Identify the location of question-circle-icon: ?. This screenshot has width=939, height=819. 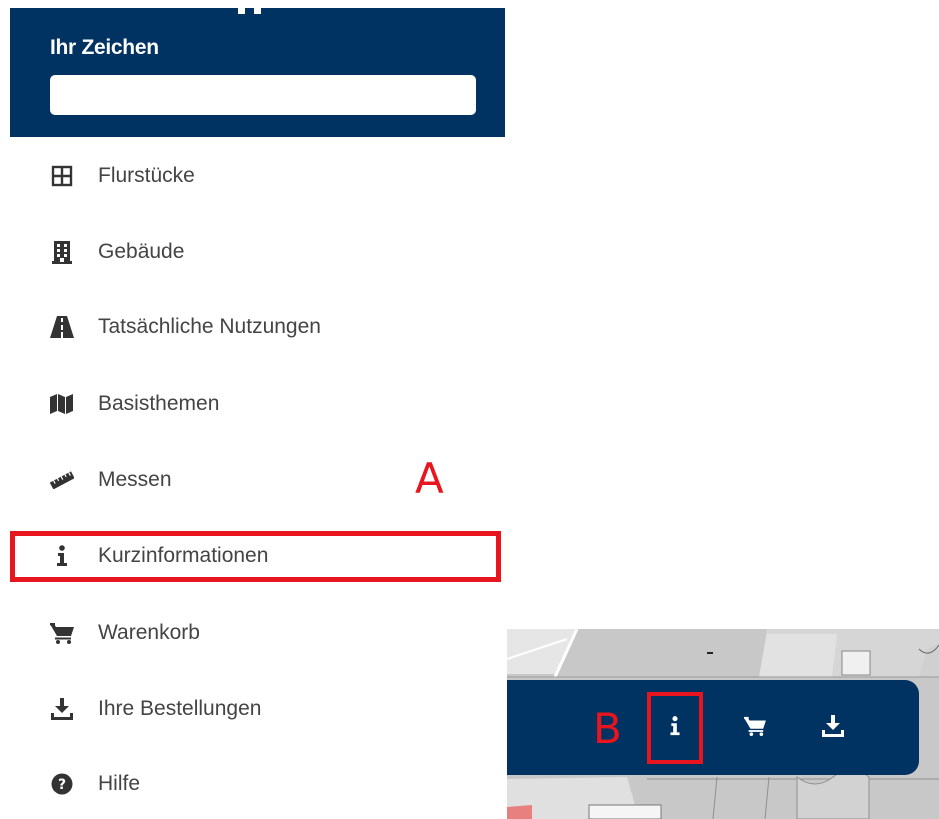
(62, 784).